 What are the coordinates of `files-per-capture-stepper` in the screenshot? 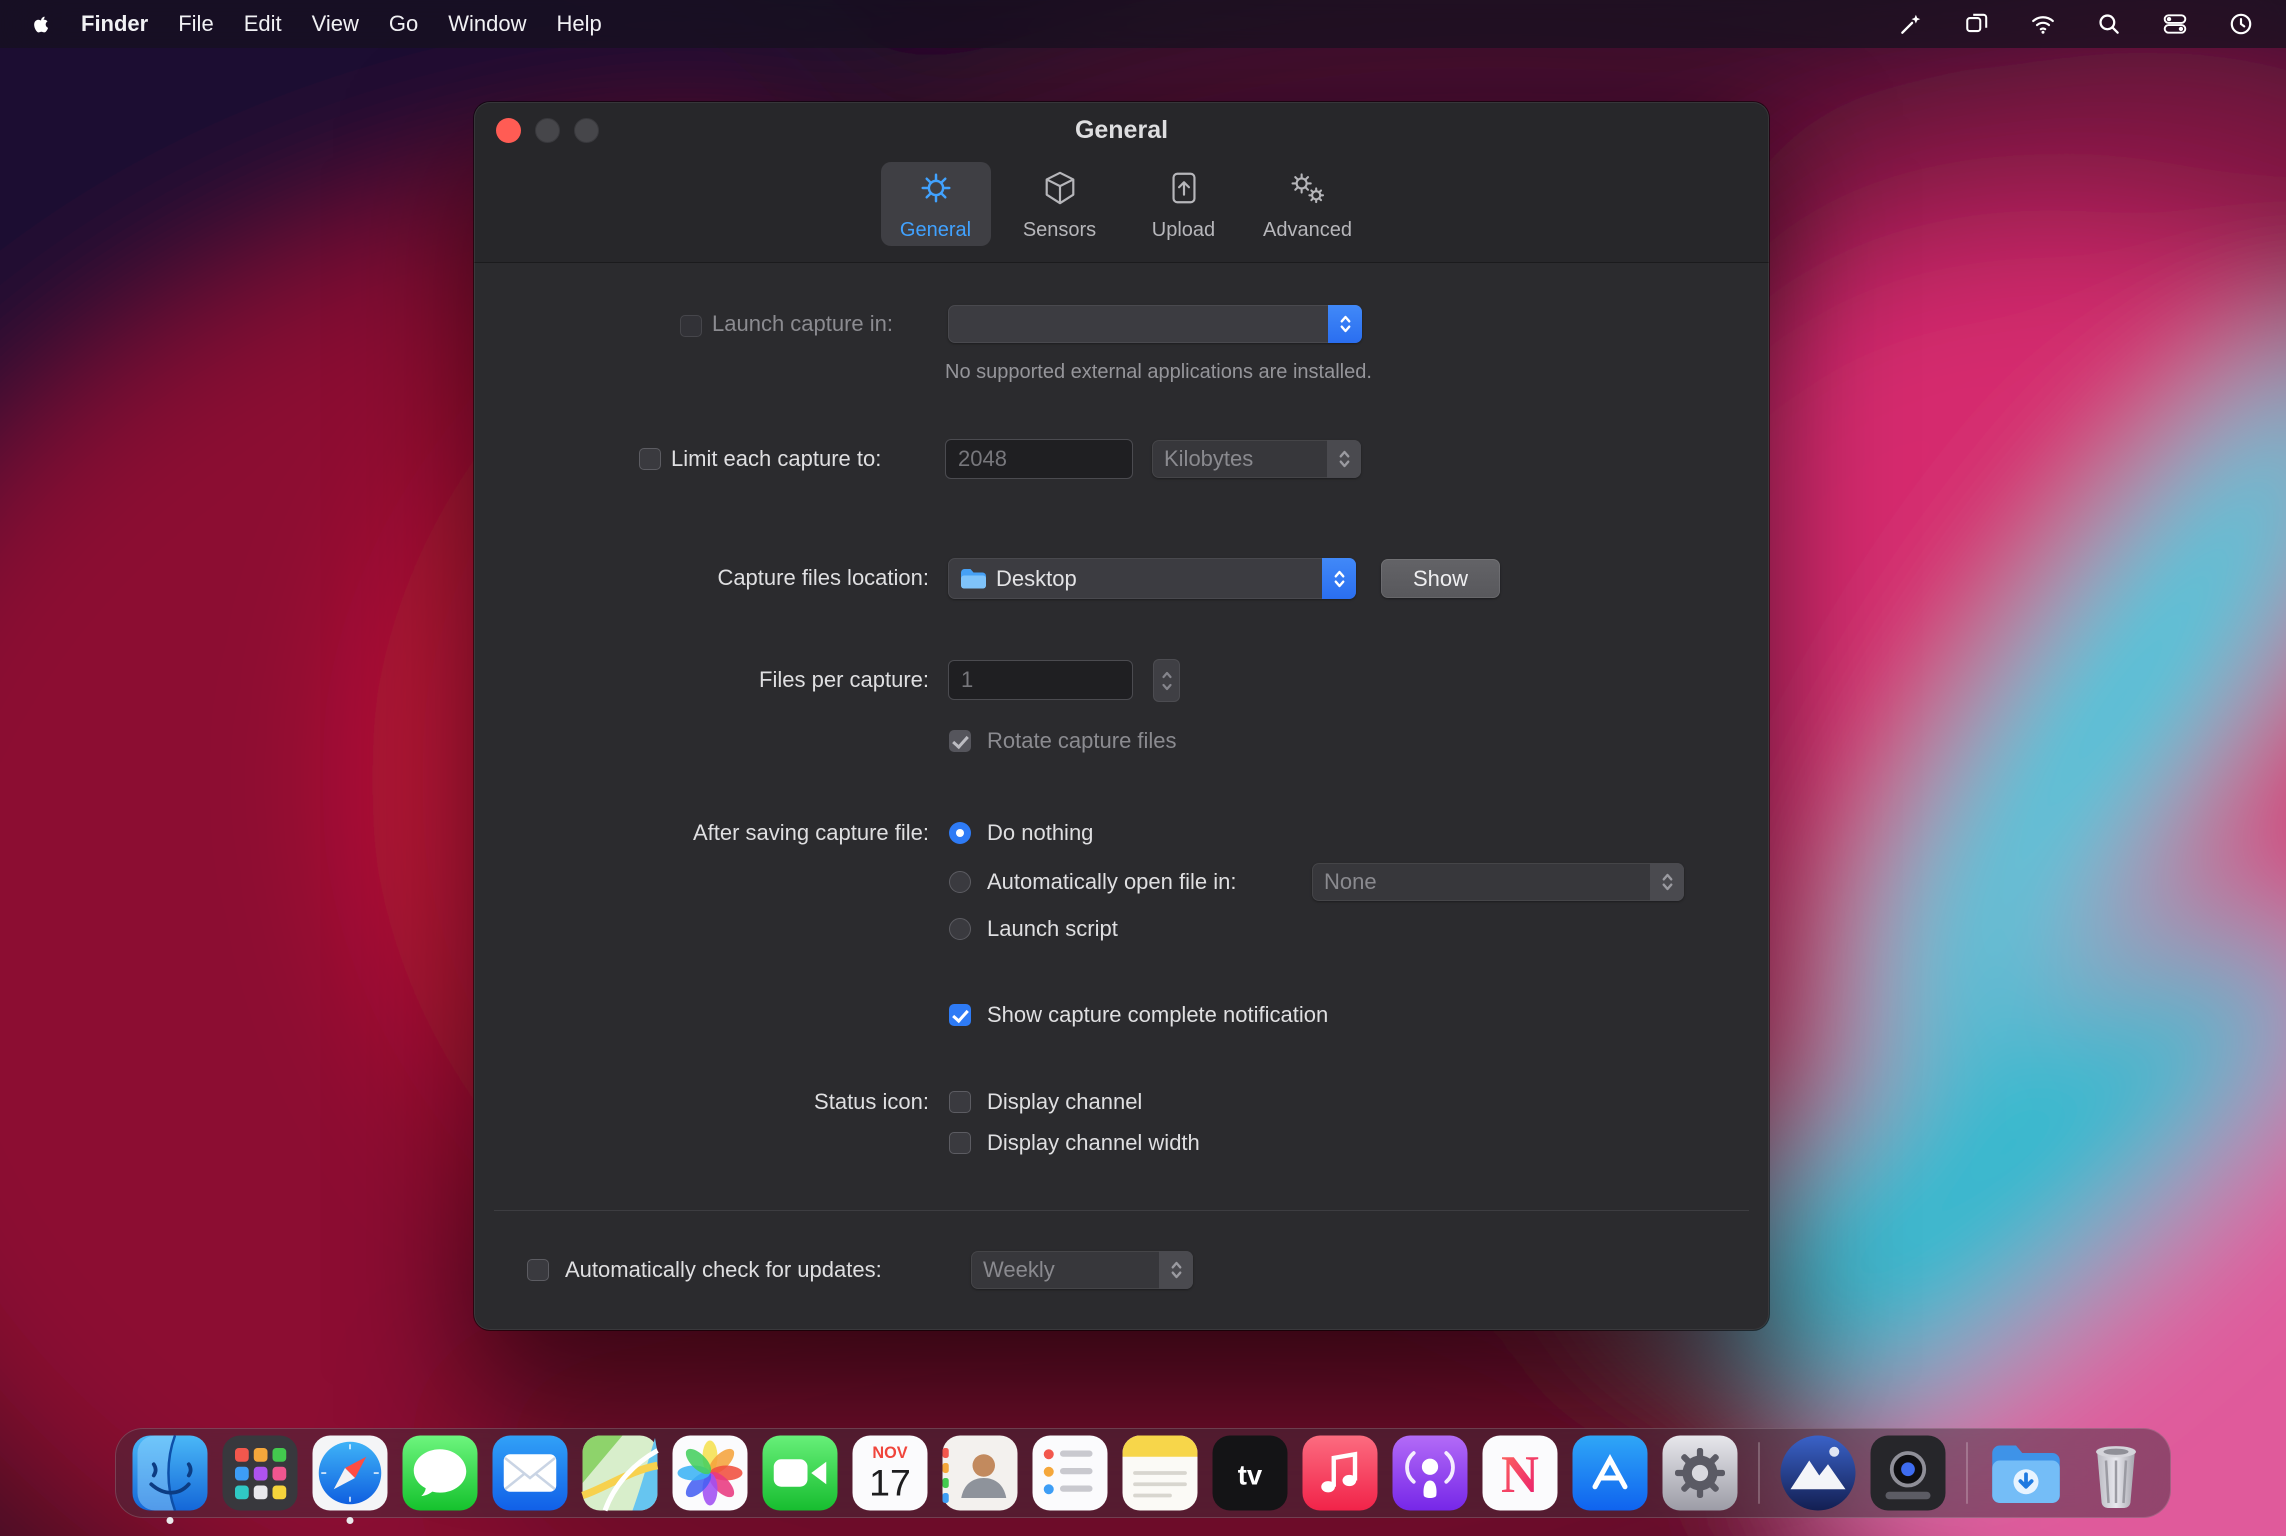 It's located at (1166, 680).